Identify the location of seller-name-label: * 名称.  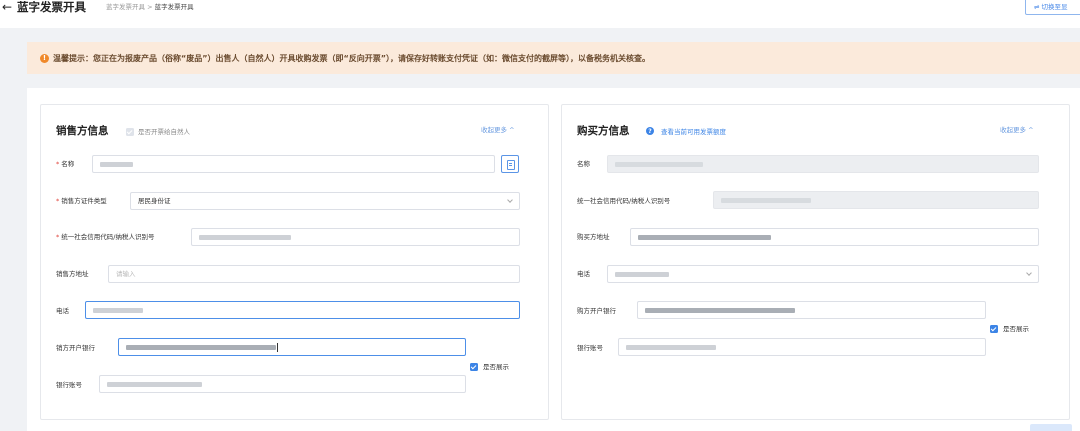
(65, 164).